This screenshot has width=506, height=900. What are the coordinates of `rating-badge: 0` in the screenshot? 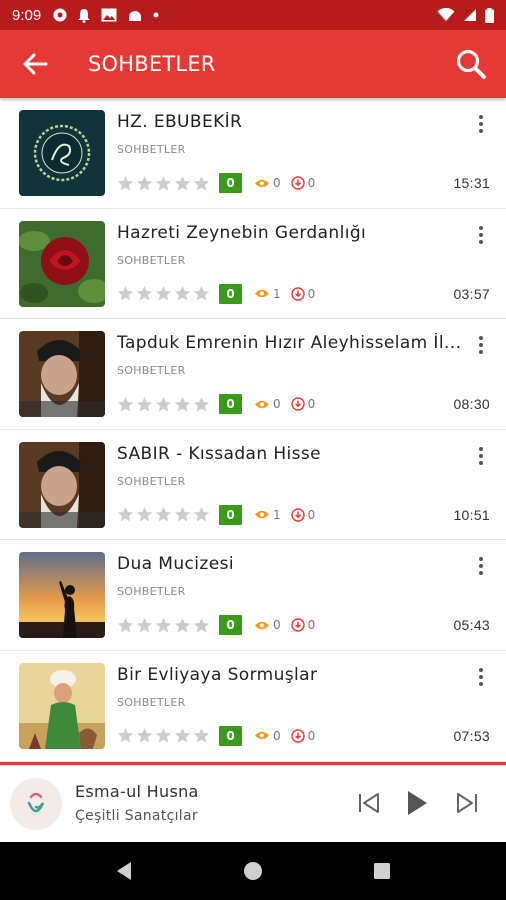 It's located at (230, 183).